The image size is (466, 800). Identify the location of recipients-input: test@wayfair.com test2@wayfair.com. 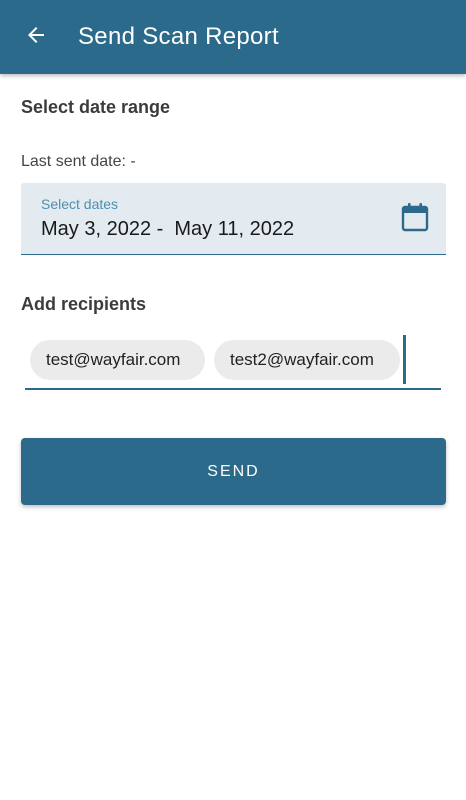
(233, 361).